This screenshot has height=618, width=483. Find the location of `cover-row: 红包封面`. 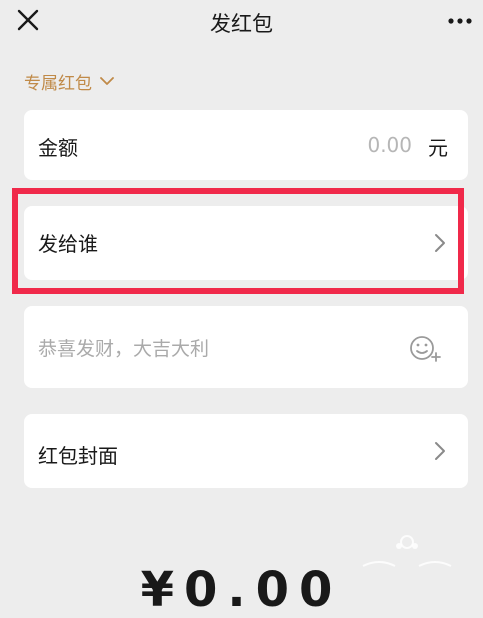

cover-row: 红包封面 is located at coordinates (246, 451).